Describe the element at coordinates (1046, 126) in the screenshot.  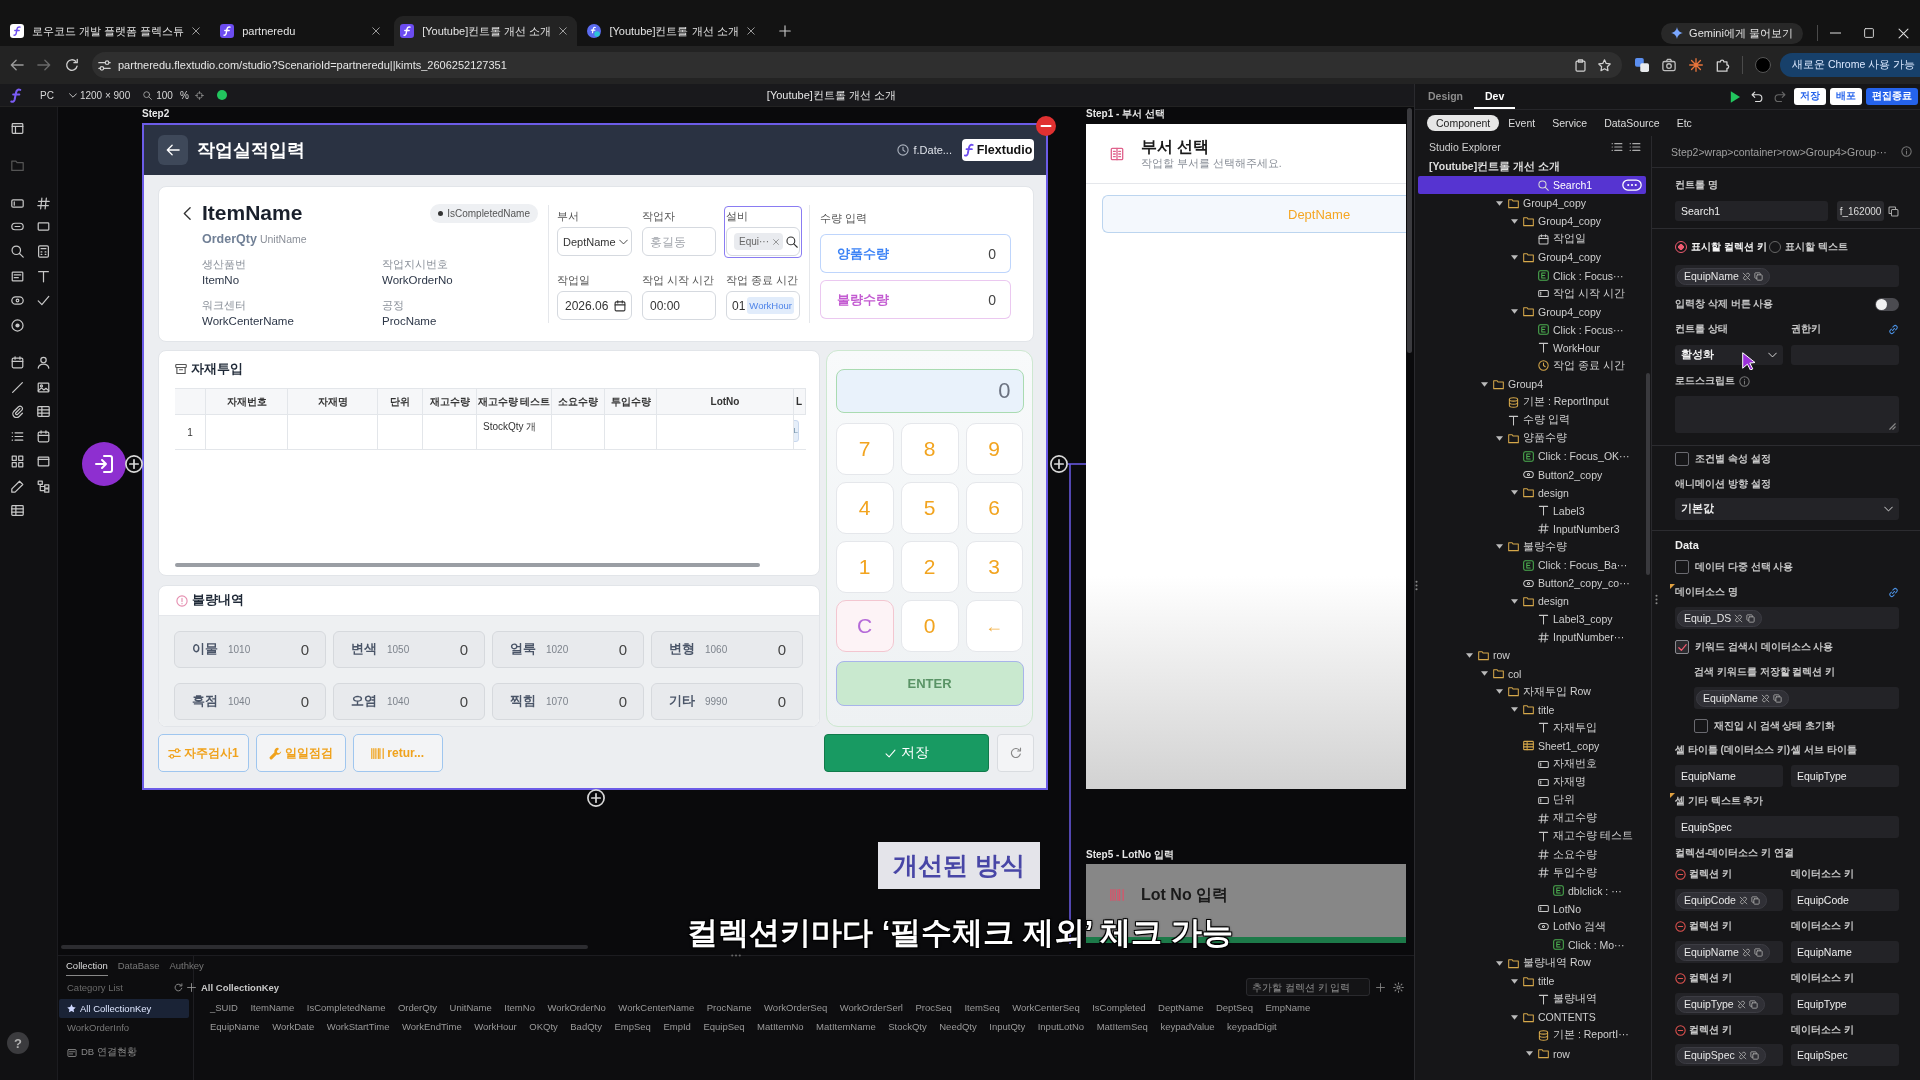
I see `minus-circle-icon` at that location.